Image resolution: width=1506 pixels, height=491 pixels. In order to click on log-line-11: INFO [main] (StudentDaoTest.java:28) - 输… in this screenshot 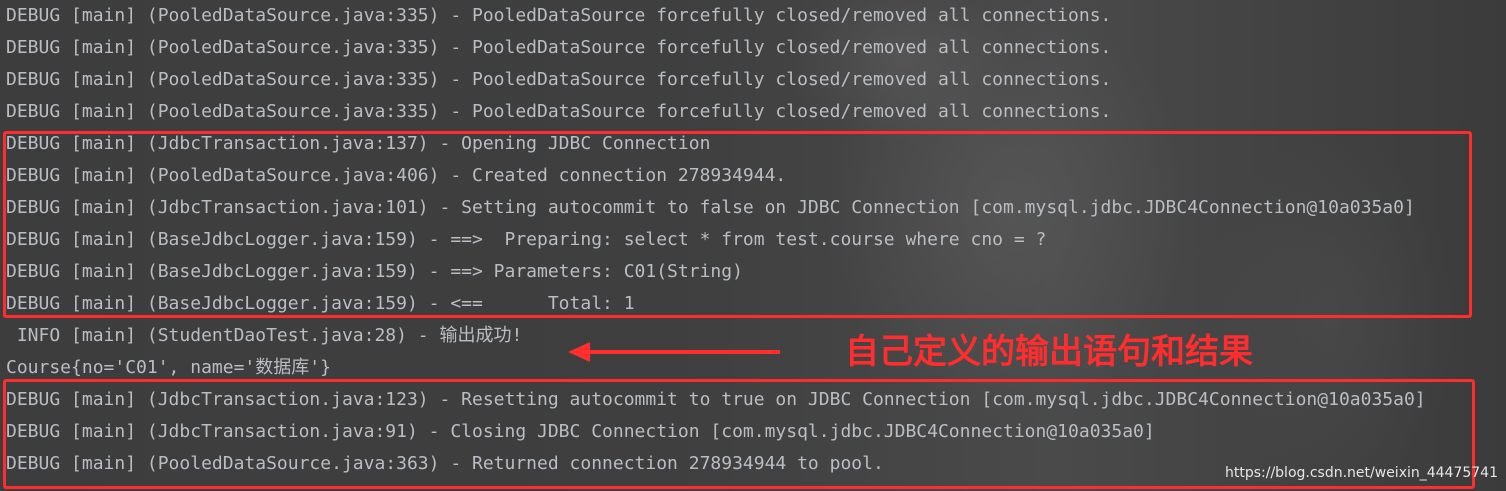, I will do `click(264, 335)`.